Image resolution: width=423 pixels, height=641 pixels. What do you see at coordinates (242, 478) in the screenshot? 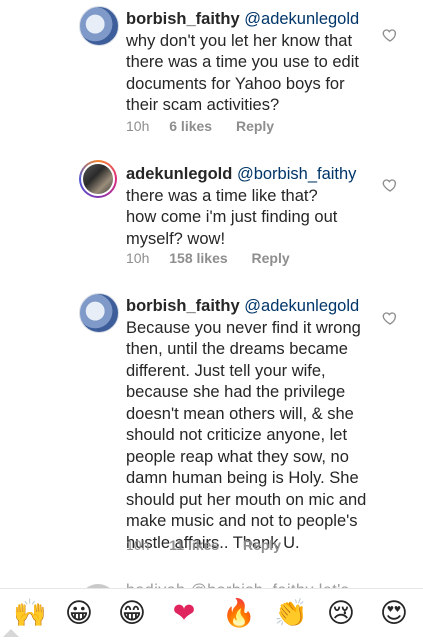
I see `comment-line: damn human being is Holy. She` at bounding box center [242, 478].